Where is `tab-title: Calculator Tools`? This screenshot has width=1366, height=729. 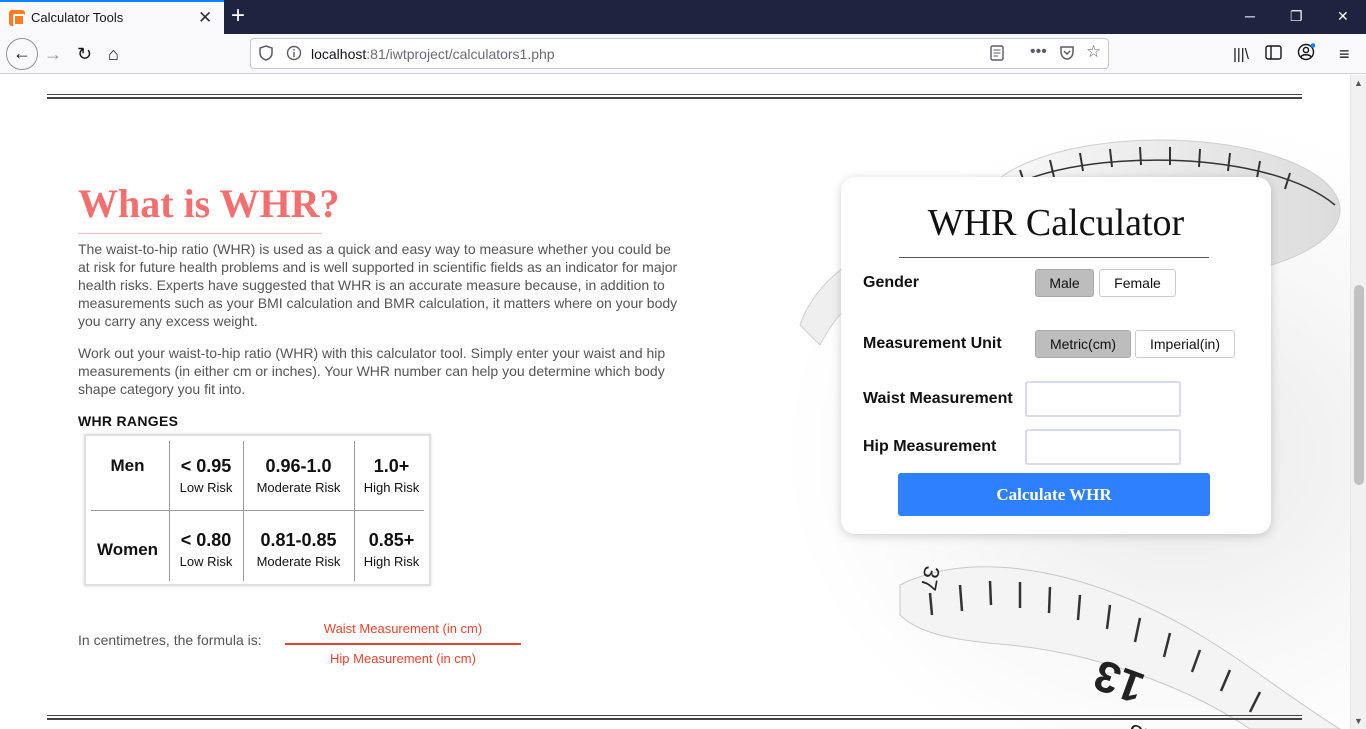
tab-title: Calculator Tools is located at coordinates (77, 17).